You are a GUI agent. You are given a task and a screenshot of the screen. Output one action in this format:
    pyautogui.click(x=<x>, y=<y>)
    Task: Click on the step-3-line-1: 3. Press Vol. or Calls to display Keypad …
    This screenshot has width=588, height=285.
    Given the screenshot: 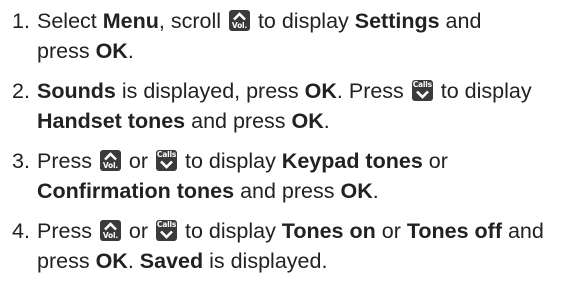 What is the action you would take?
    pyautogui.click(x=298, y=161)
    